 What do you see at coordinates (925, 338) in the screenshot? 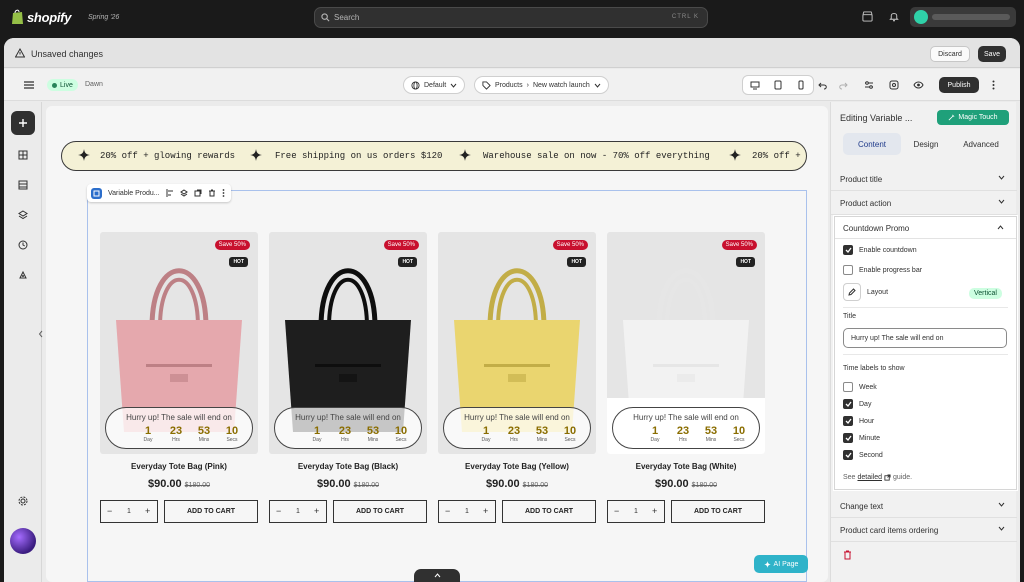
I see `title-input: Hurry up! The sale will end on` at bounding box center [925, 338].